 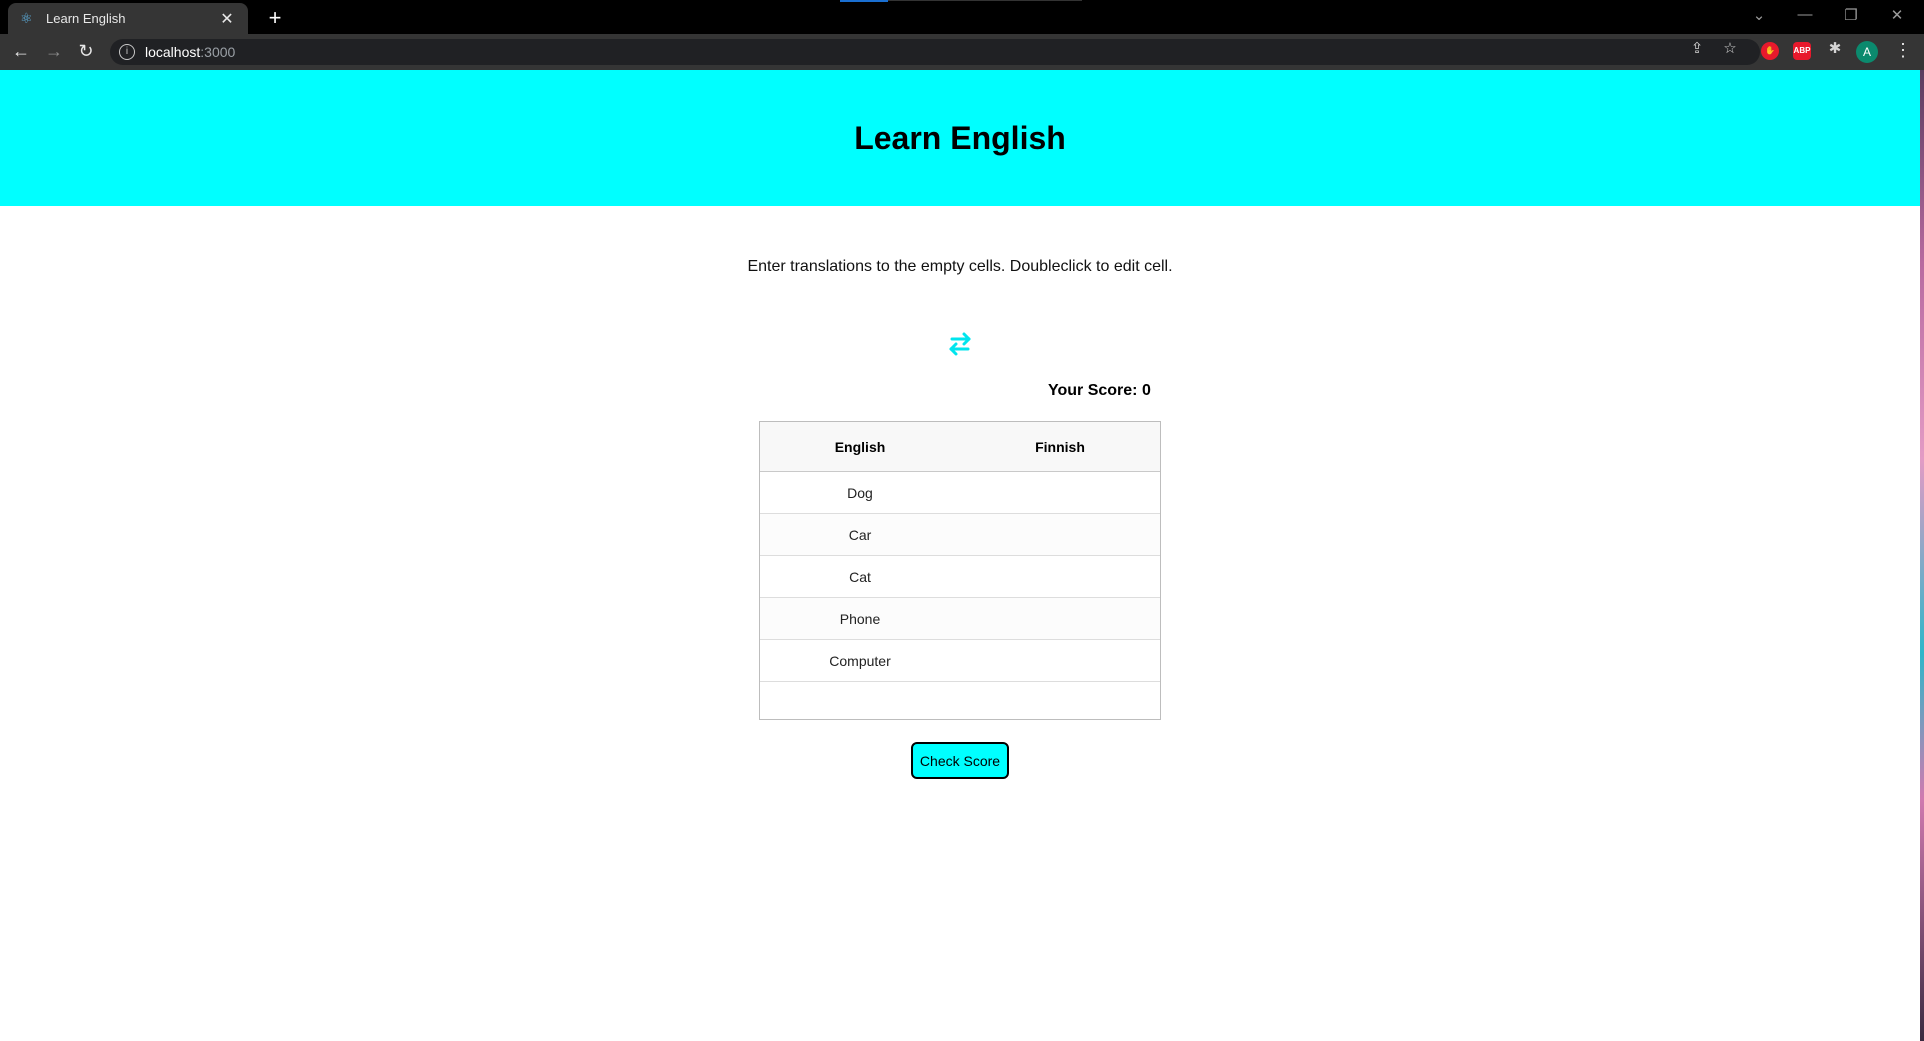 I want to click on table-row: Car, so click(x=960, y=535).